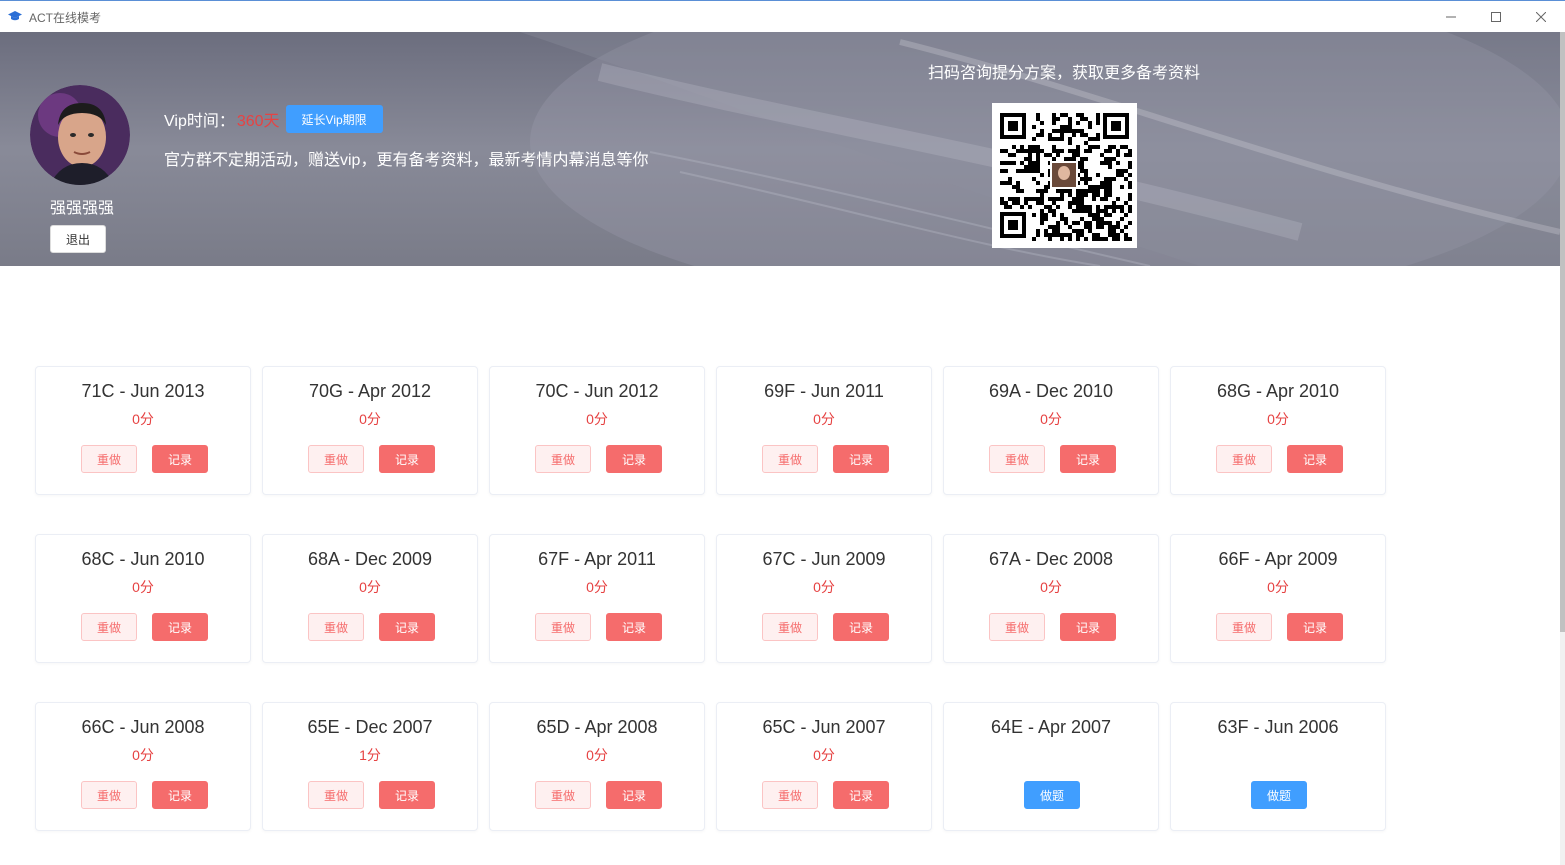 The height and width of the screenshot is (865, 1565). What do you see at coordinates (1051, 727) in the screenshot?
I see `exam-title: 64E - Apr 2007` at bounding box center [1051, 727].